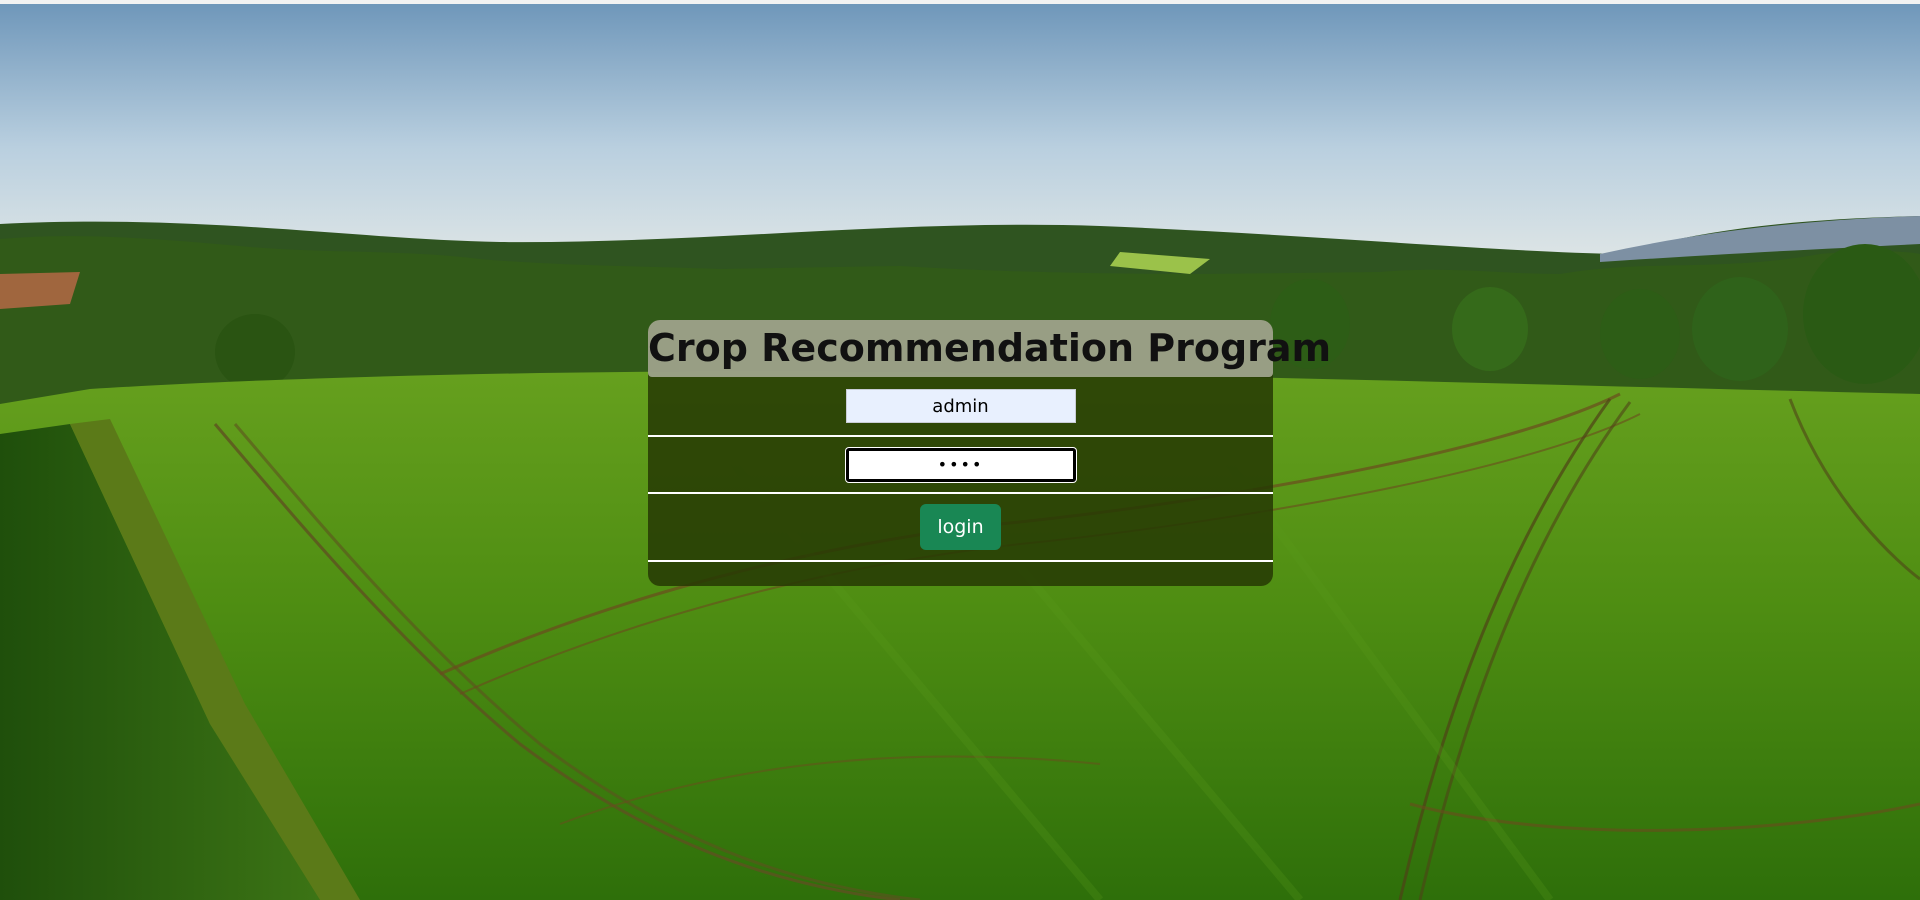  I want to click on page-title: Crop Recommendation Program, so click(990, 348).